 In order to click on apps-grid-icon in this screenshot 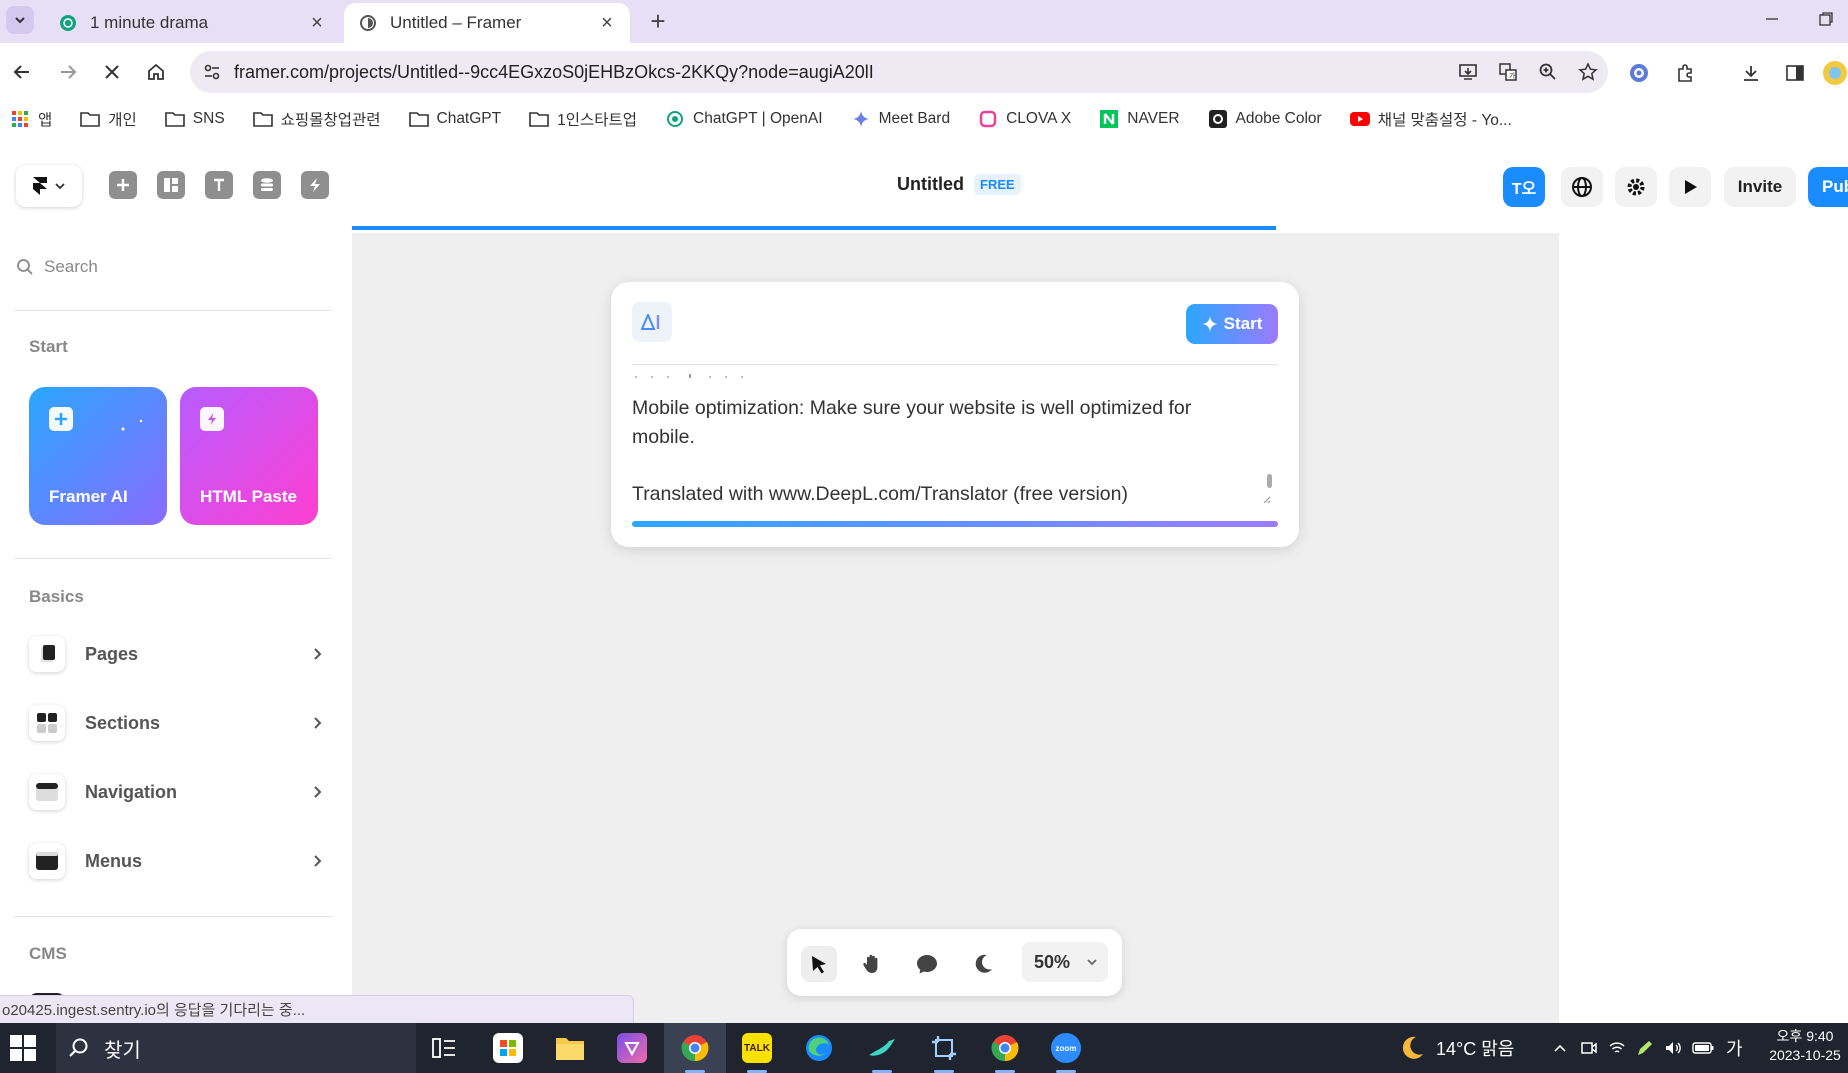, I will do `click(20, 119)`.